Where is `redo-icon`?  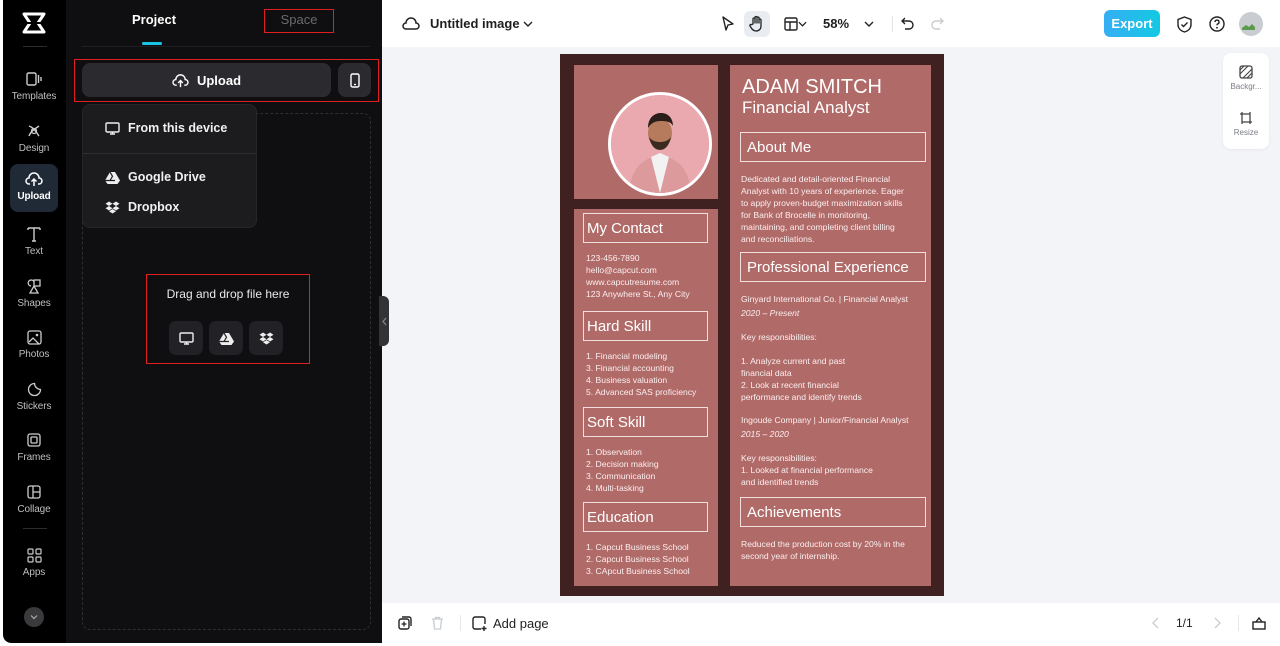
redo-icon is located at coordinates (937, 23).